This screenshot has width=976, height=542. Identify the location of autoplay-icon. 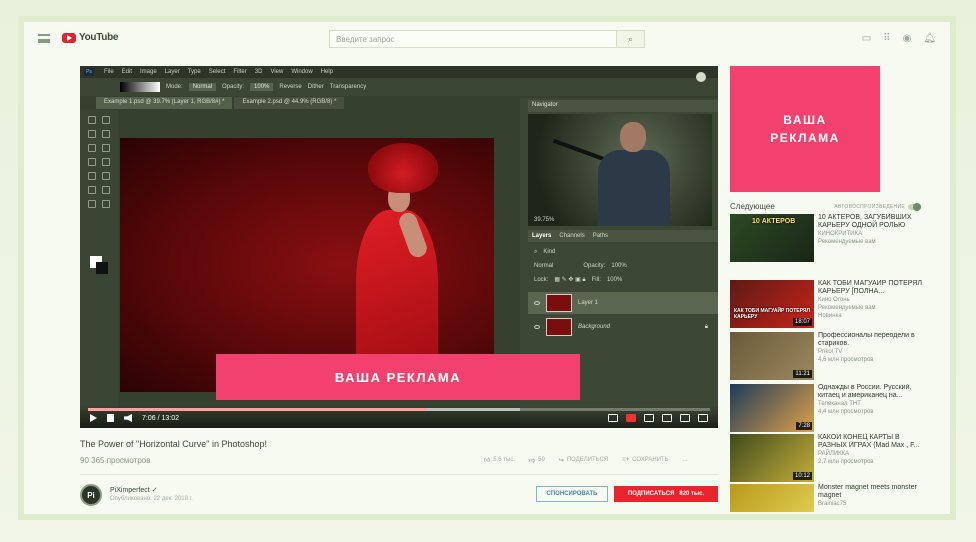
(613, 418).